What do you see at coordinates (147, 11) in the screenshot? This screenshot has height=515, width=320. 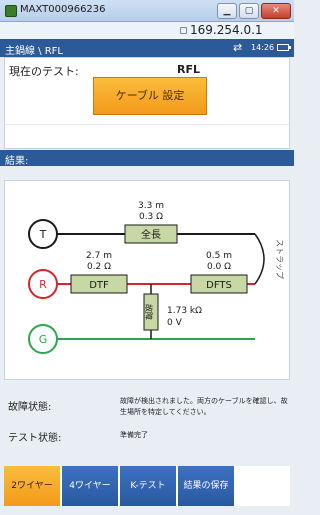 I see `window-title-bar: MAXT000966236 ▁ ▢ ✕` at bounding box center [147, 11].